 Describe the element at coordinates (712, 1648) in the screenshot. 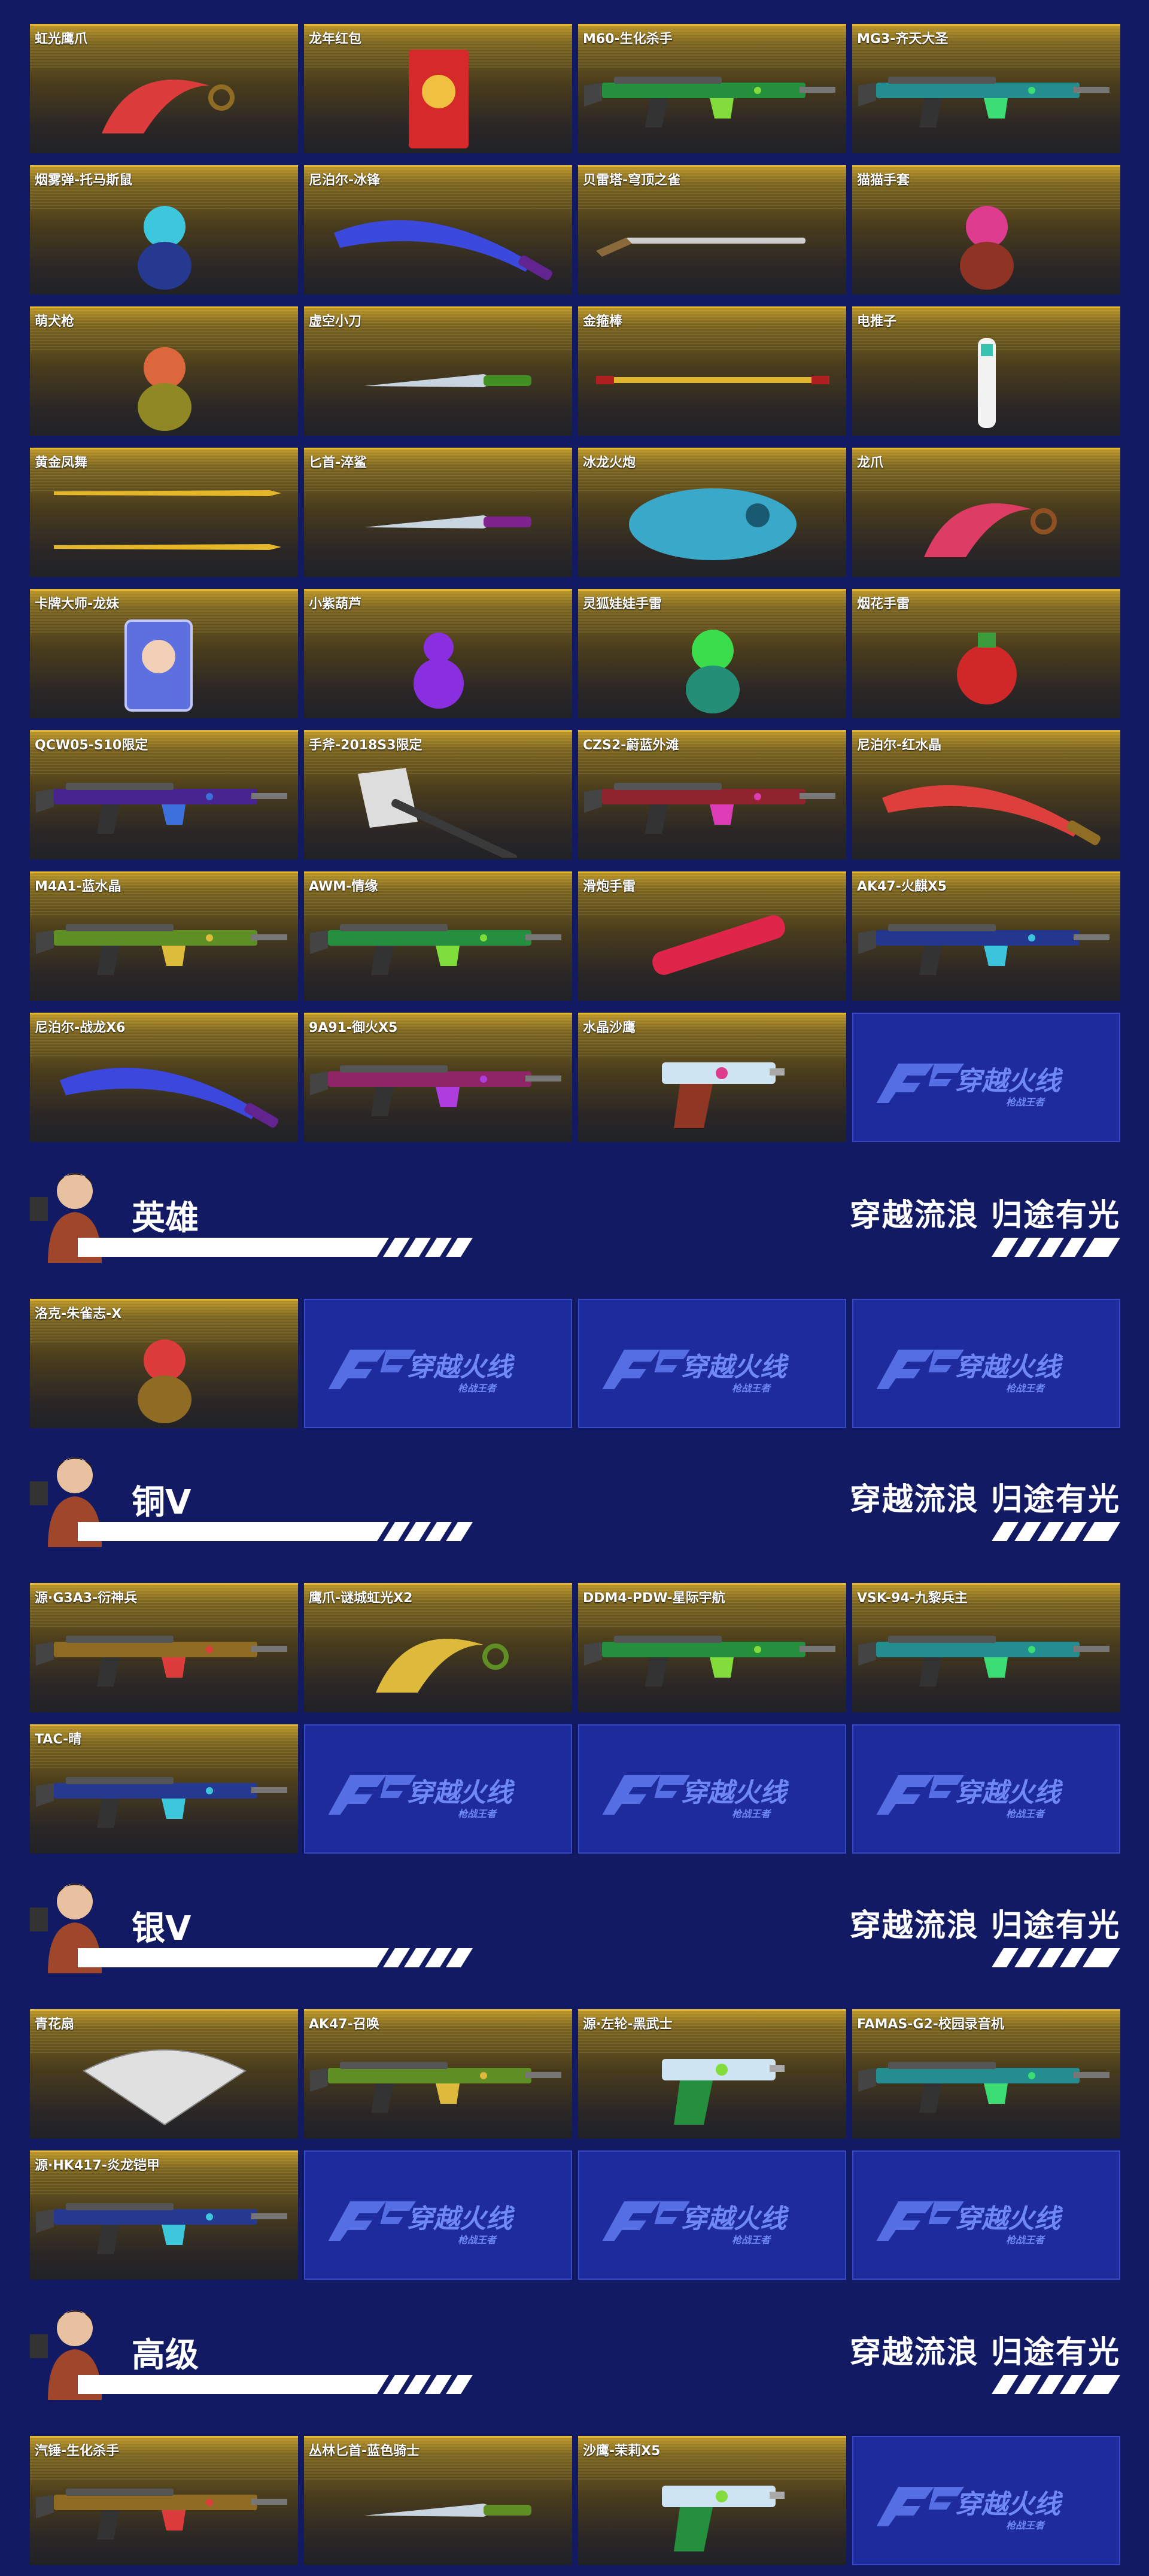

I see `section-item-card: DDM4-PDW-星际宇航` at that location.